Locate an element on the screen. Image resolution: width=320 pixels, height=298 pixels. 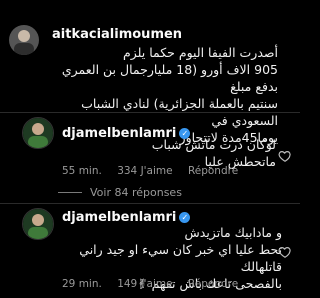
comment-username: aitkacialimoumen is located at coordinates (117, 34).